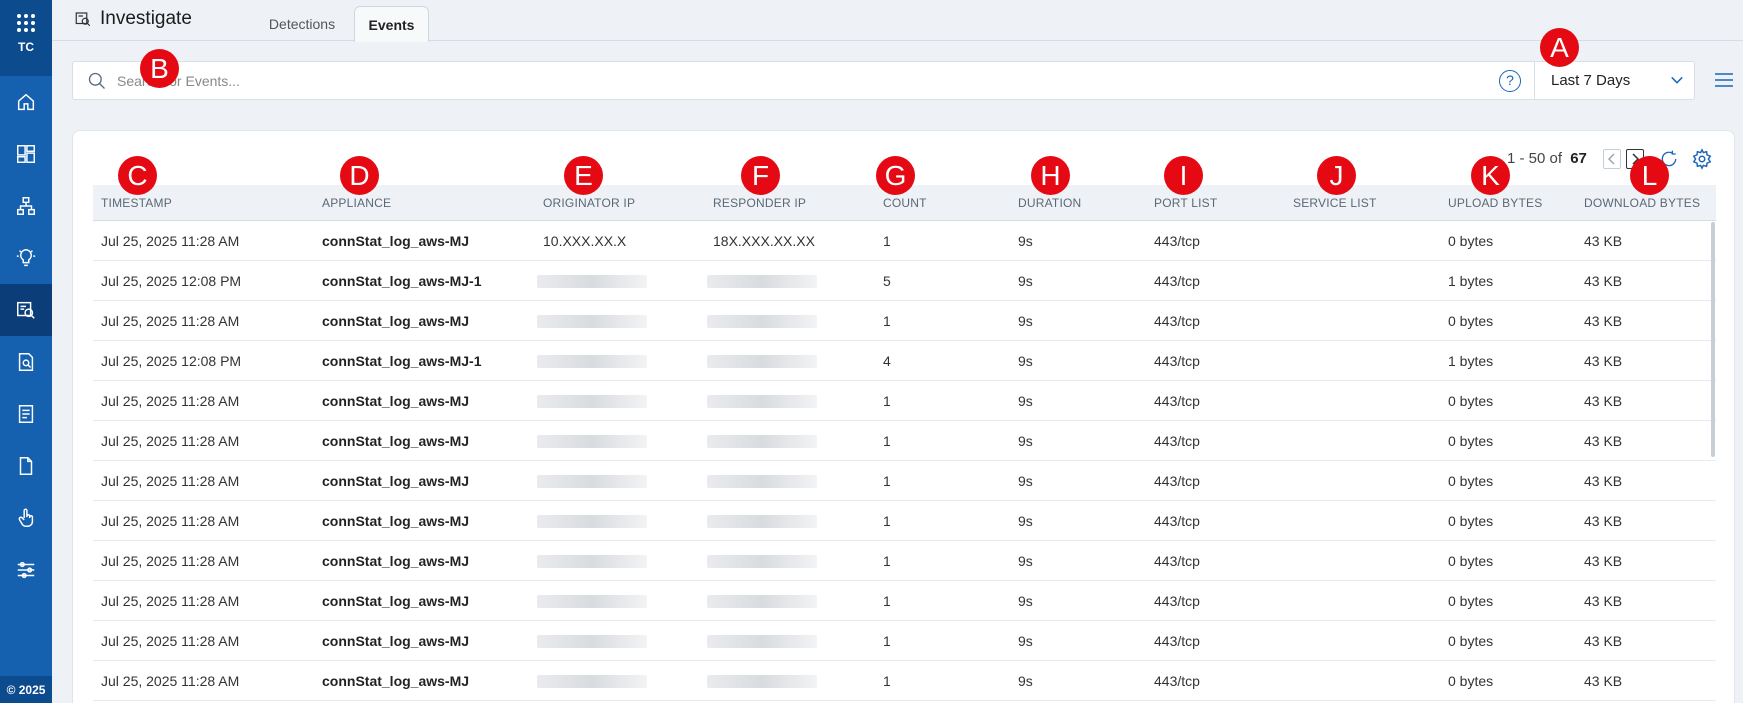 This screenshot has height=703, width=1743. What do you see at coordinates (1724, 80) in the screenshot?
I see `menu-icon` at bounding box center [1724, 80].